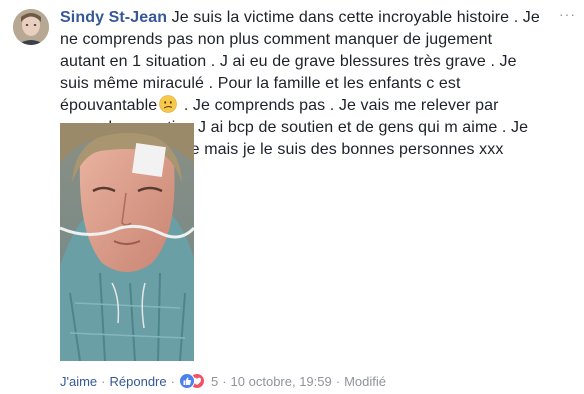 This screenshot has width=584, height=394. What do you see at coordinates (567, 14) in the screenshot?
I see `more-options-icon: ···` at bounding box center [567, 14].